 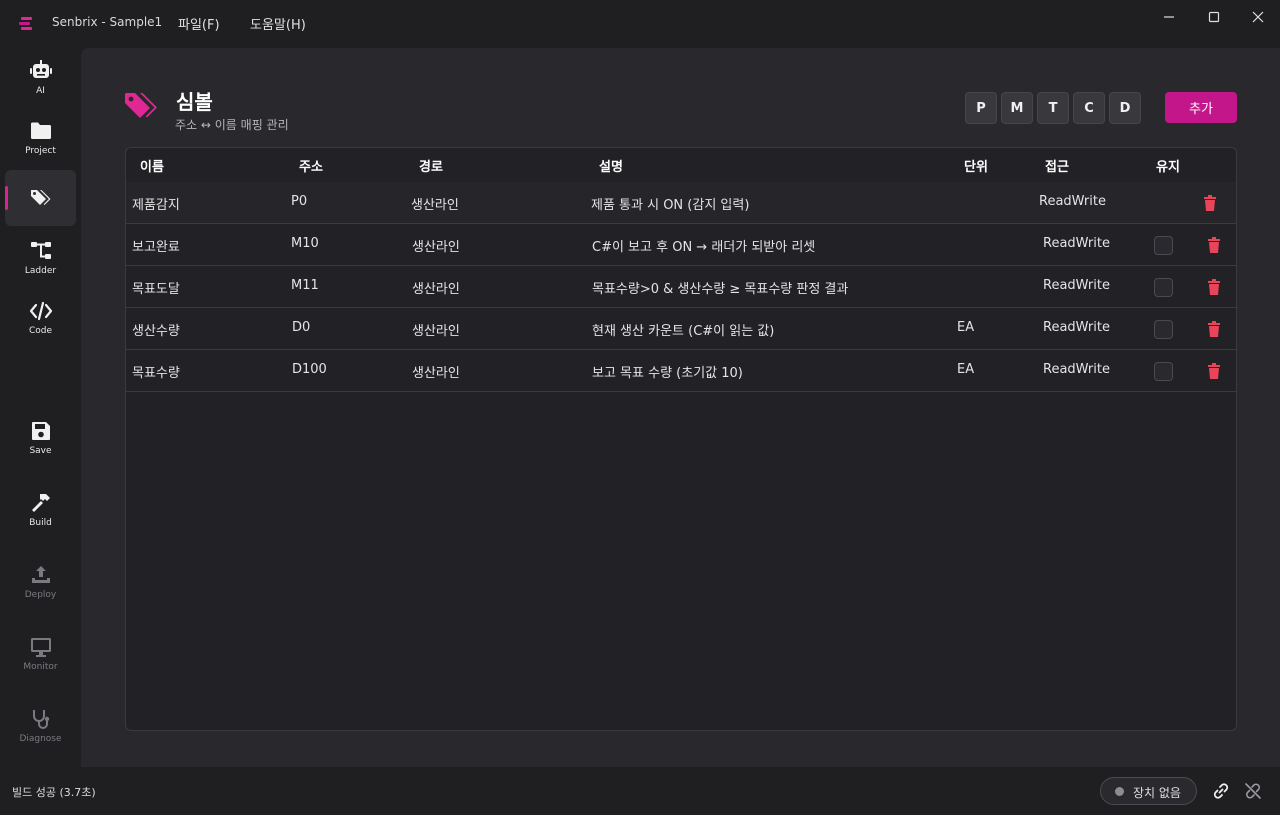 I want to click on sidebar-item-monitor: Monitor, so click(x=40, y=654).